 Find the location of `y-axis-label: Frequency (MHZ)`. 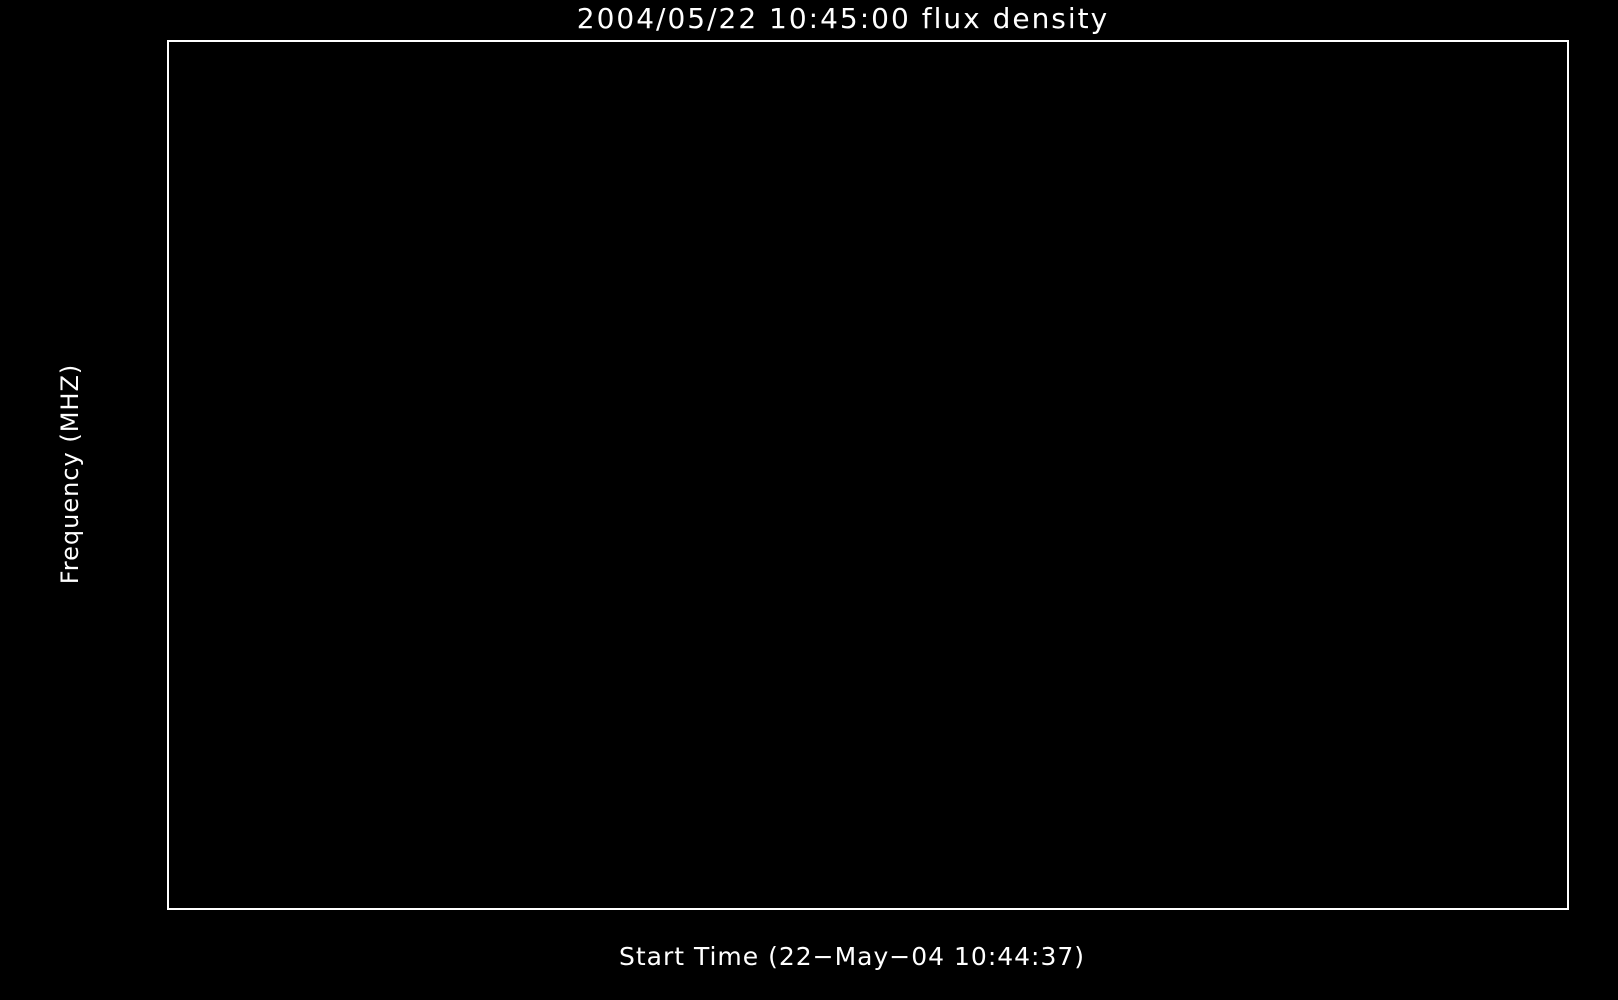

y-axis-label: Frequency (MHZ) is located at coordinates (70, 474).